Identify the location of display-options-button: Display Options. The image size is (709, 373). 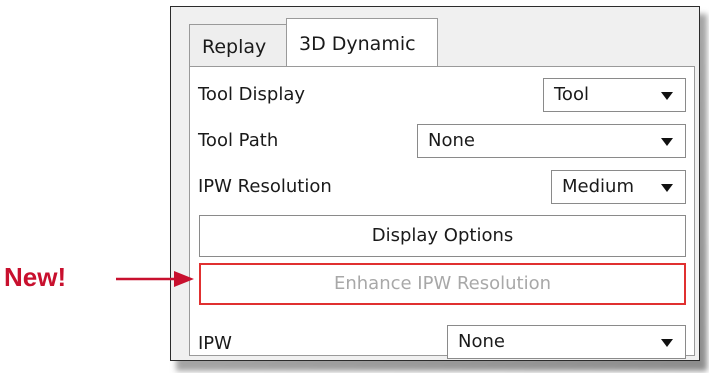
(442, 236).